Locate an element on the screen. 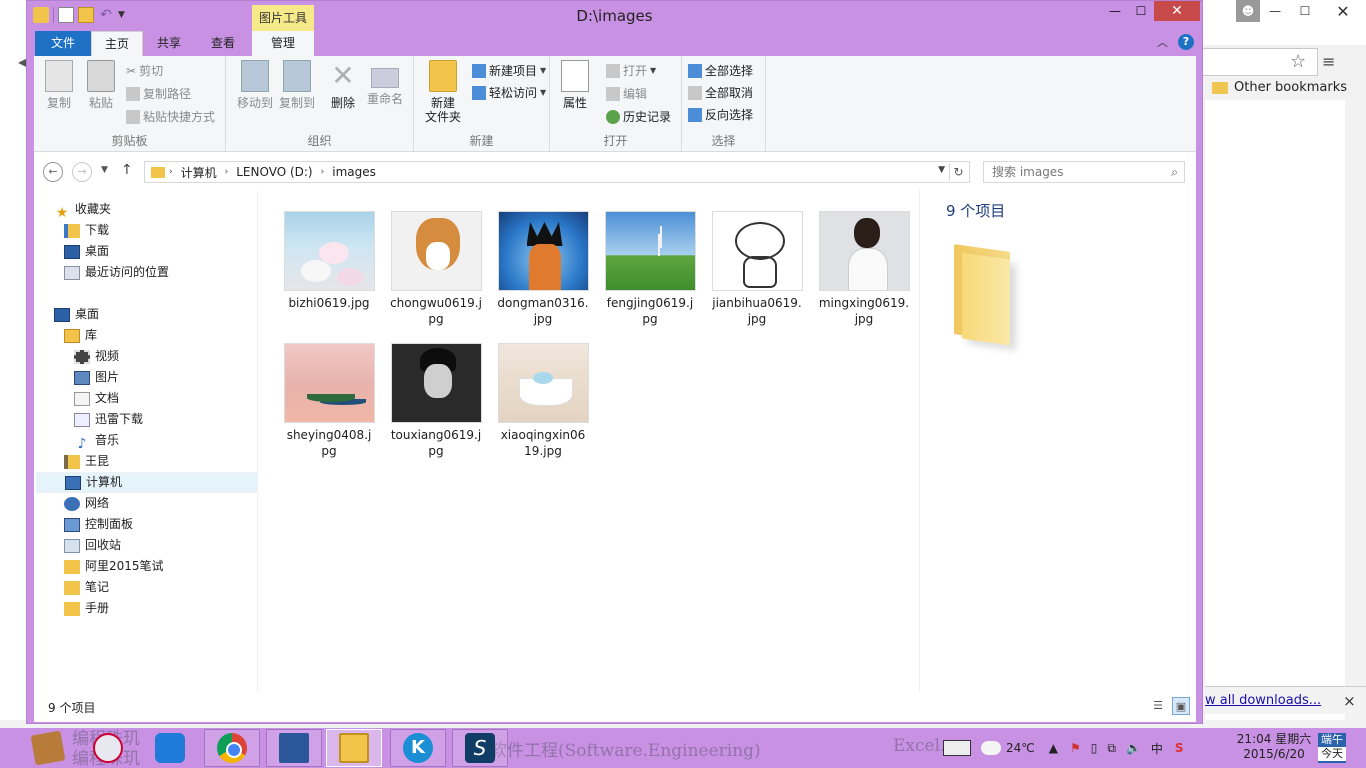 The image size is (1366, 768). tab-view: 查看 is located at coordinates (223, 43).